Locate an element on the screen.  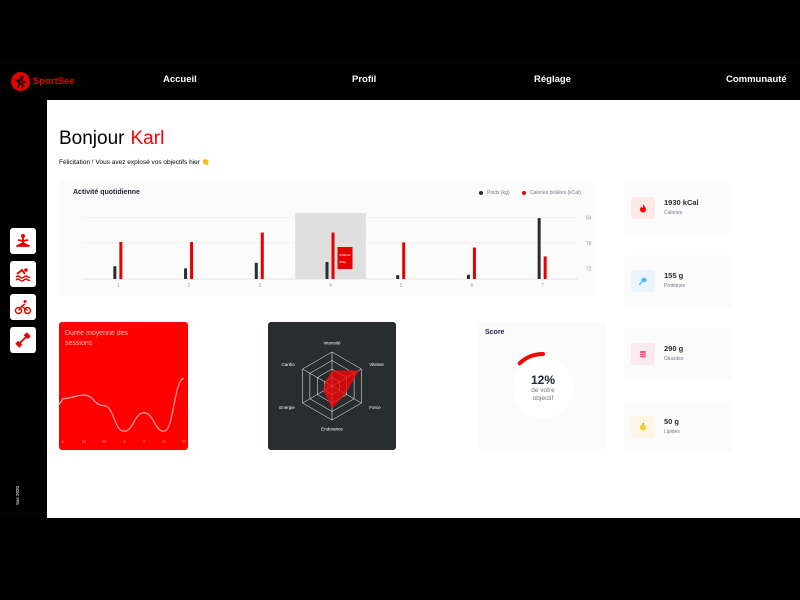
score-card: Score 12% de votre objectif is located at coordinates (541, 386).